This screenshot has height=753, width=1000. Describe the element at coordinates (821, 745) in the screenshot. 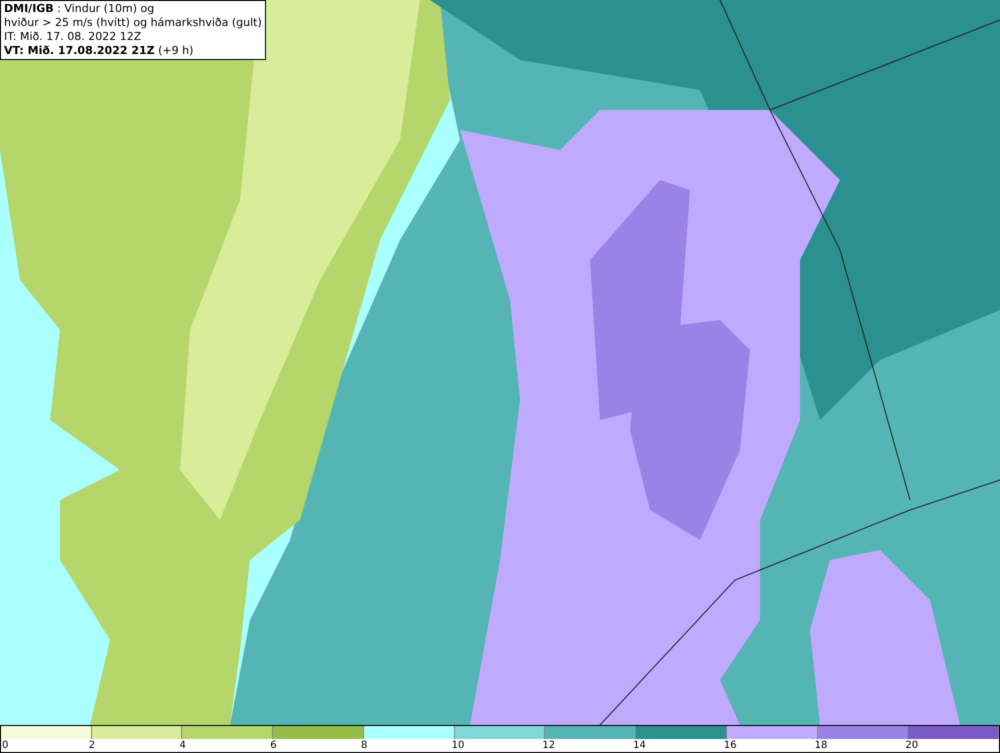

I see `legend-label: 18` at that location.